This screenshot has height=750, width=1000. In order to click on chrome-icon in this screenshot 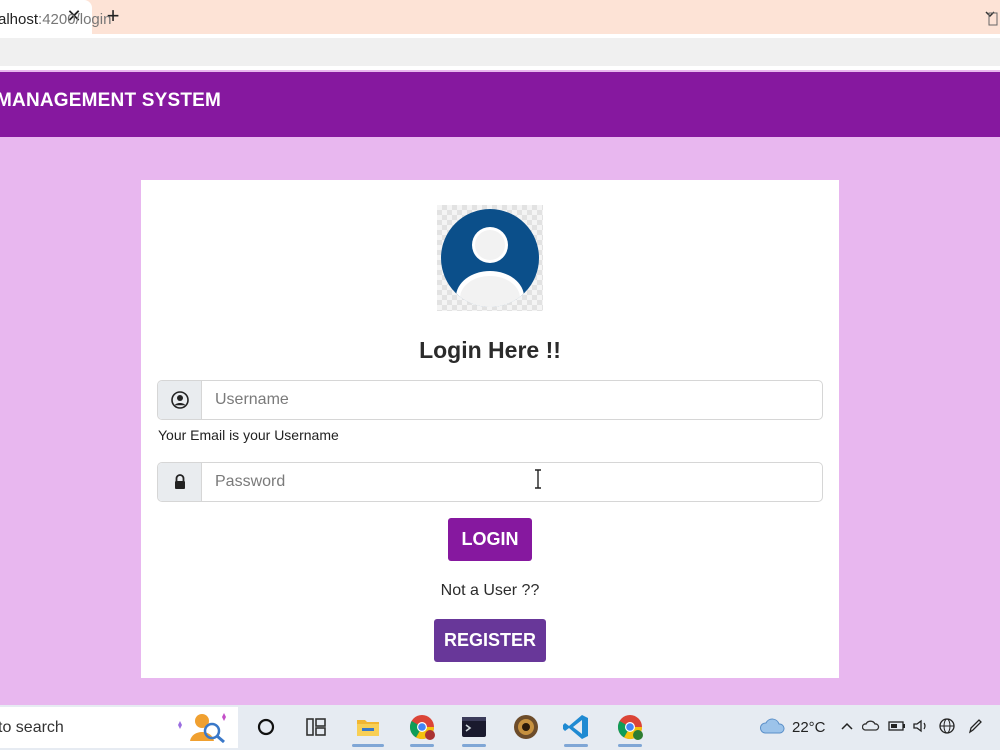, I will do `click(422, 727)`.